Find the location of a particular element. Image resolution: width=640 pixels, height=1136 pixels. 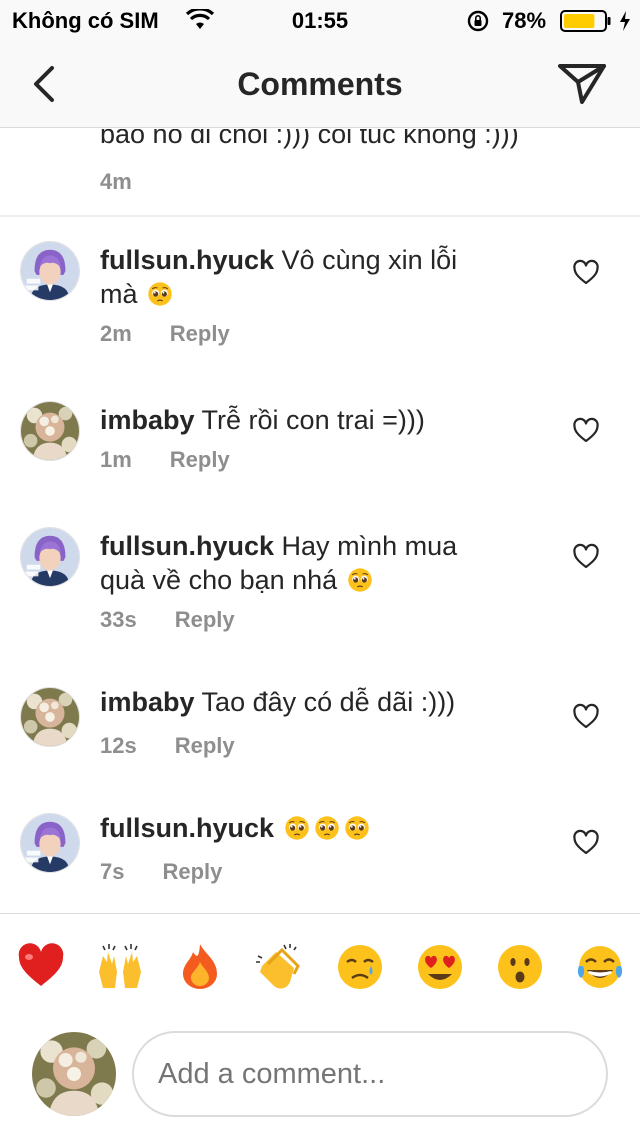

current-user-avatar is located at coordinates (74, 1074).